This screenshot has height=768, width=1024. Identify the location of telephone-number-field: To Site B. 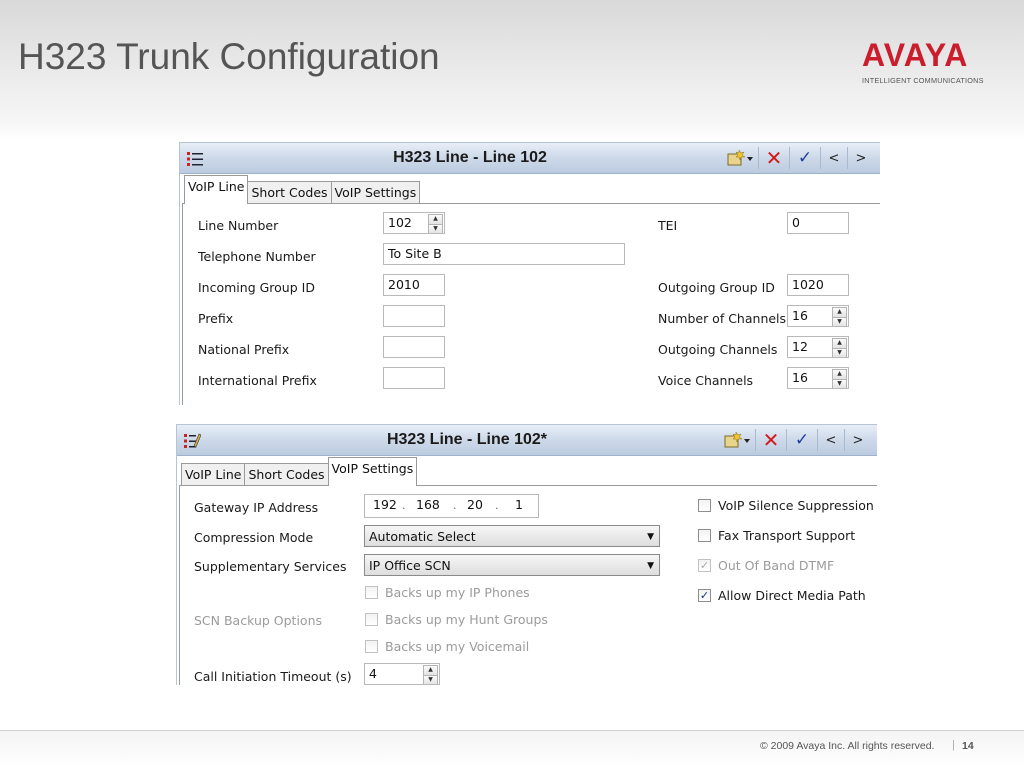
(504, 254).